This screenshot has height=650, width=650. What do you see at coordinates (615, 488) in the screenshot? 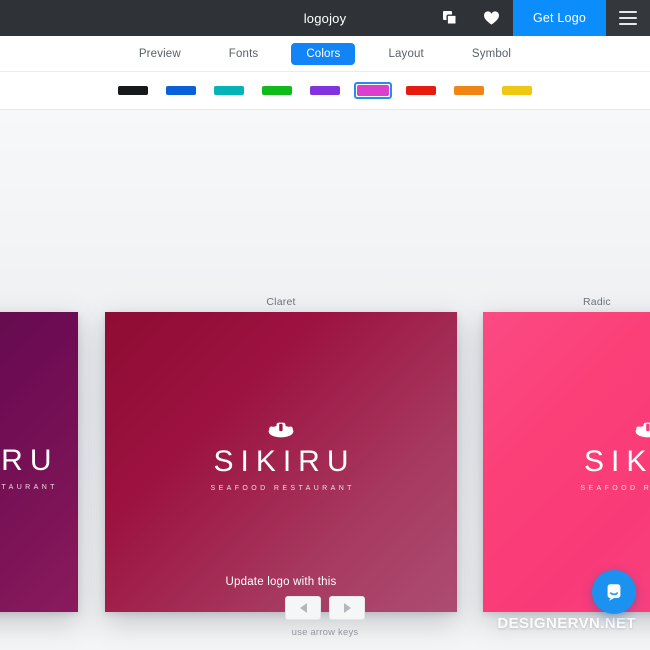
I see `logo-tagline: SEAFOOD R` at bounding box center [615, 488].